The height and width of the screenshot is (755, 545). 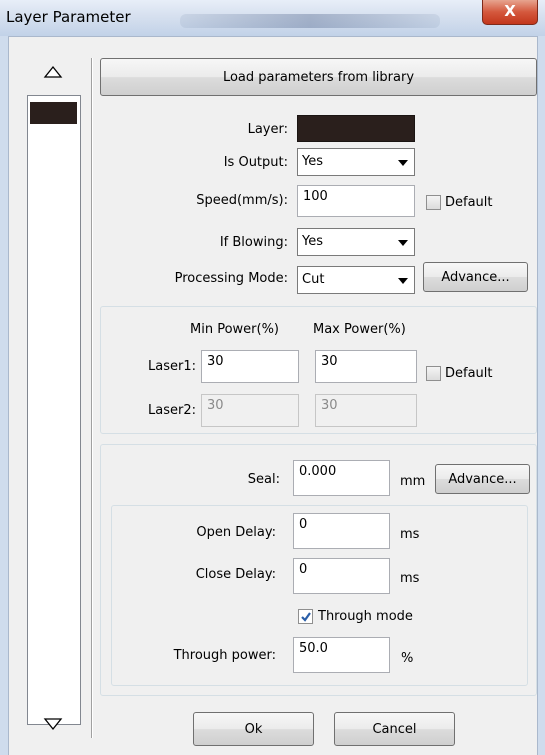 I want to click on layer-list, so click(x=54, y=410).